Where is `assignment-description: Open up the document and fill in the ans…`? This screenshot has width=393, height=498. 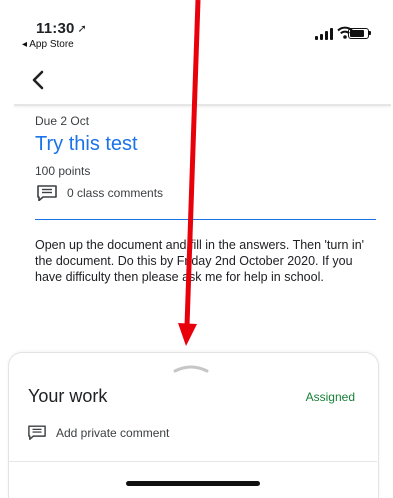
assignment-description: Open up the document and fill in the ans… is located at coordinates (200, 261).